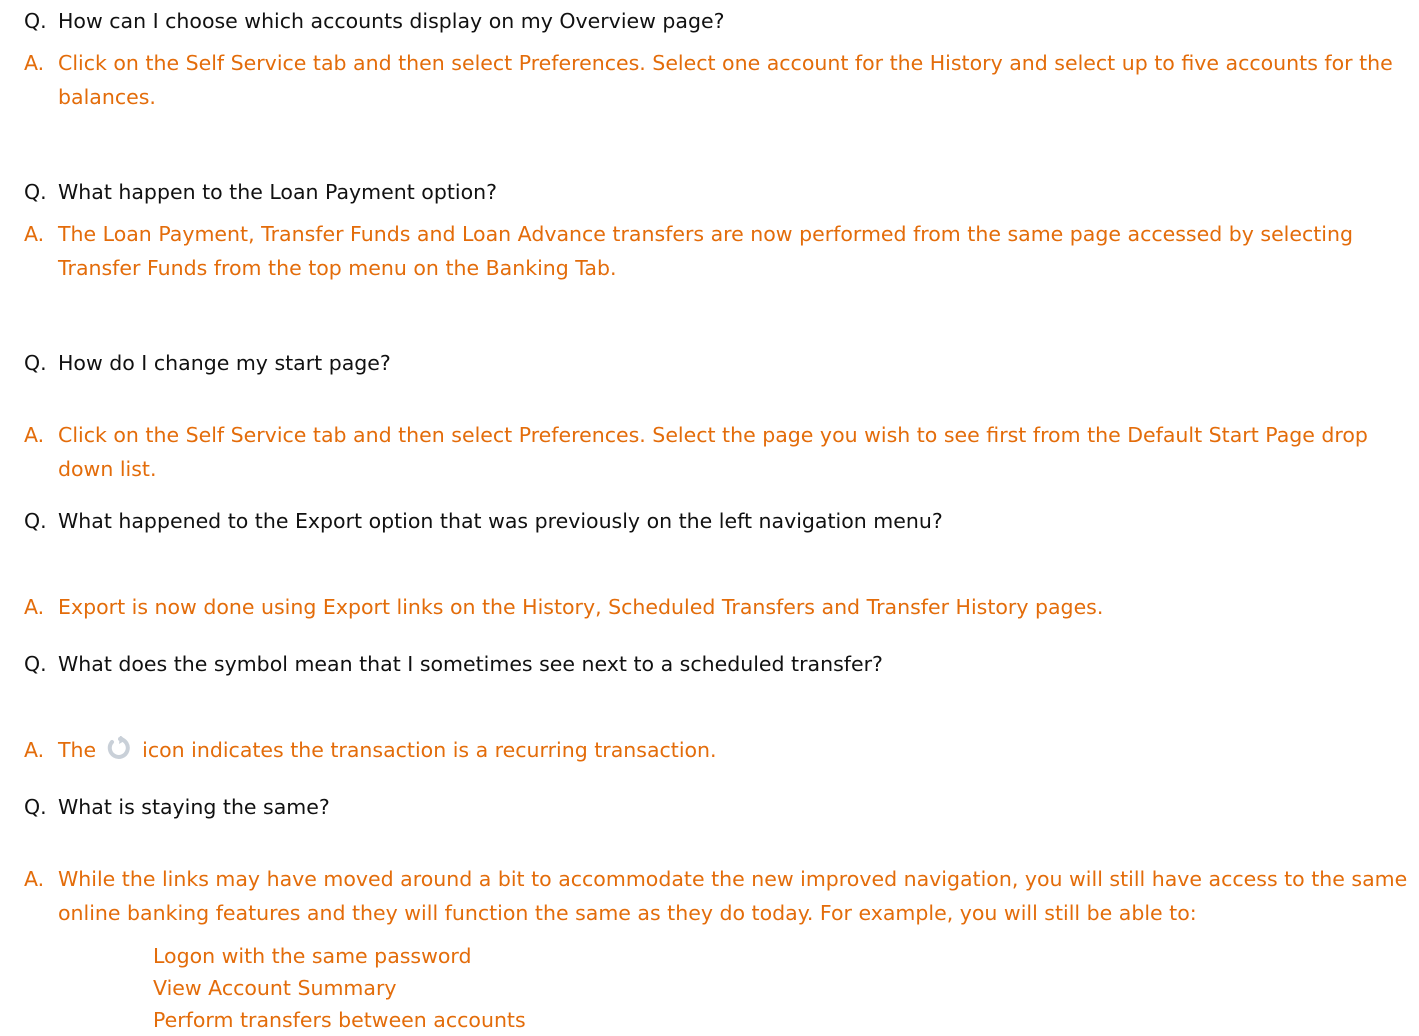 This screenshot has height=1036, width=1419. Describe the element at coordinates (77, 750) in the screenshot. I see `answer-text-before-icon: The` at that location.